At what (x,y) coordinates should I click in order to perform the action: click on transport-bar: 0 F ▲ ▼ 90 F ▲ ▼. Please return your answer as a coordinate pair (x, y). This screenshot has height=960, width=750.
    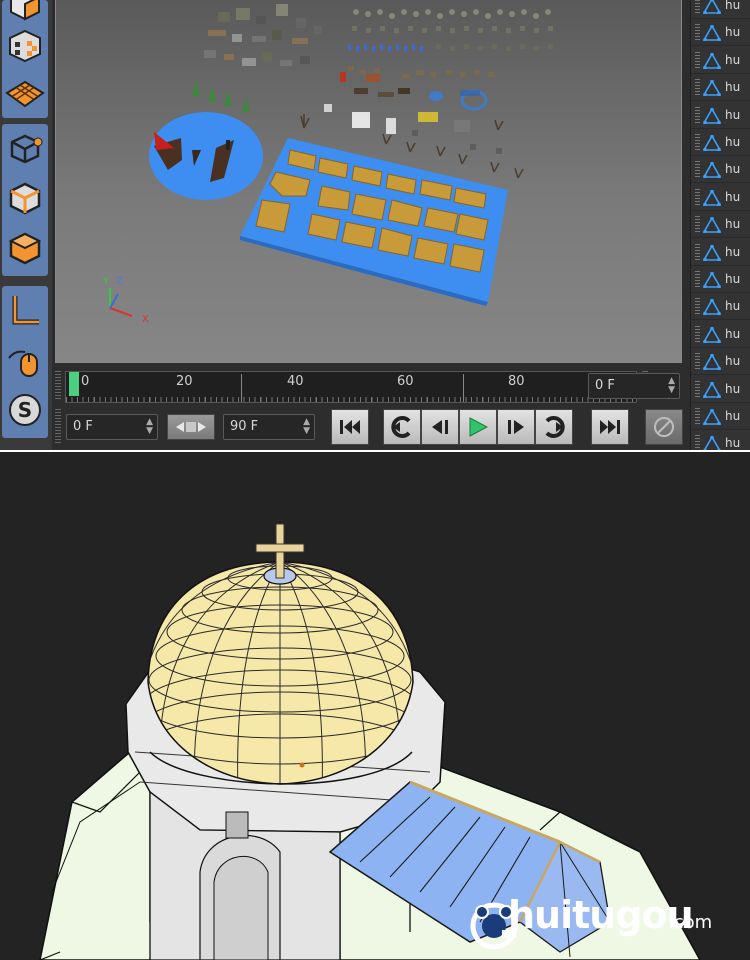
    Looking at the image, I should click on (372, 427).